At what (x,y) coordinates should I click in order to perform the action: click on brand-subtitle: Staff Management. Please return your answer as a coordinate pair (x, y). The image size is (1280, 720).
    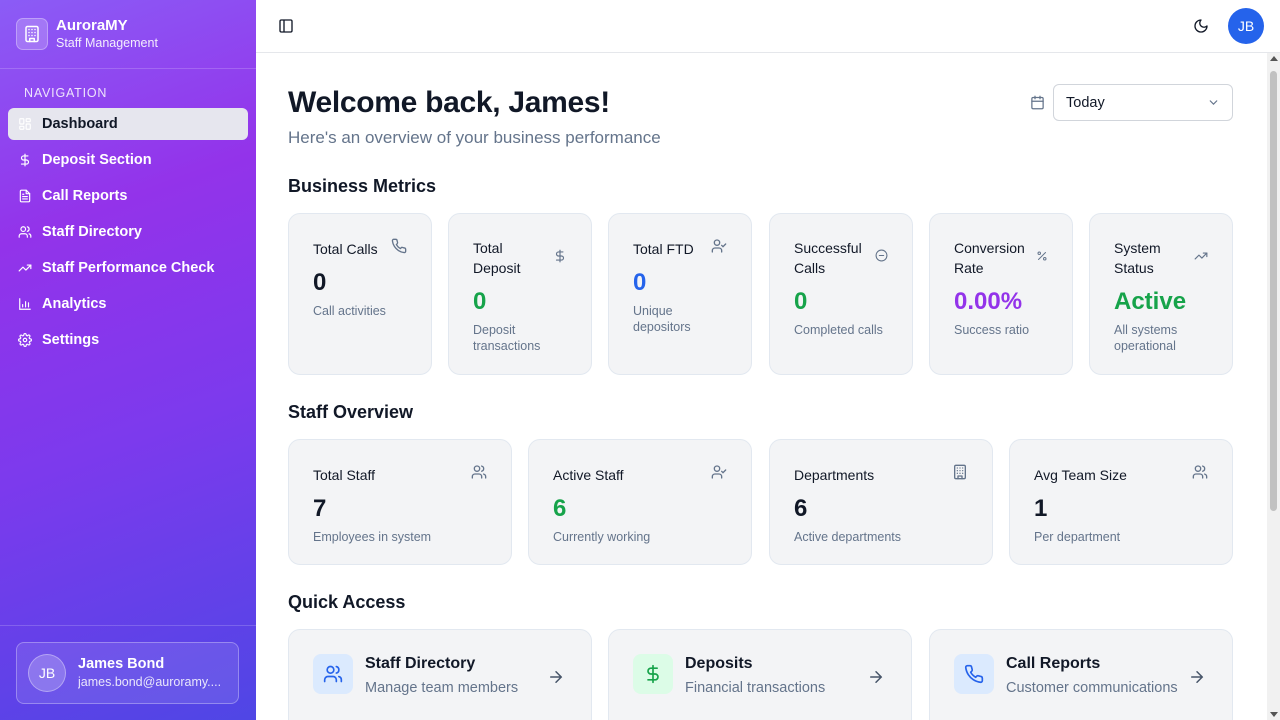
    Looking at the image, I should click on (107, 43).